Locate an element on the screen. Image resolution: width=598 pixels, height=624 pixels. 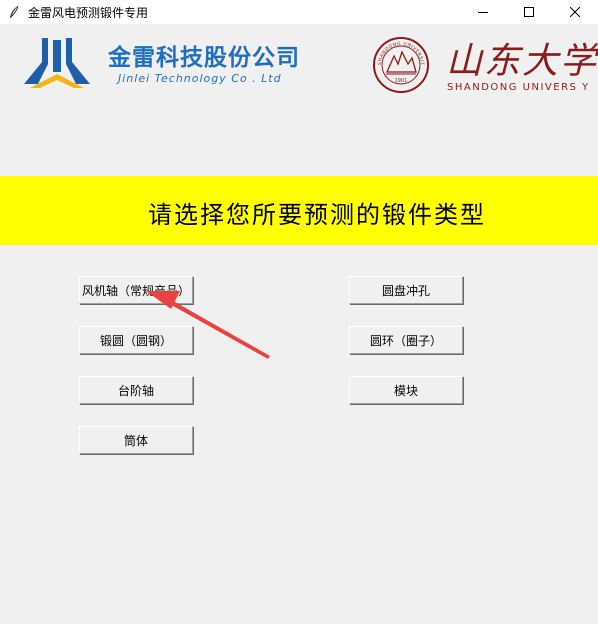
close-icon is located at coordinates (575, 12).